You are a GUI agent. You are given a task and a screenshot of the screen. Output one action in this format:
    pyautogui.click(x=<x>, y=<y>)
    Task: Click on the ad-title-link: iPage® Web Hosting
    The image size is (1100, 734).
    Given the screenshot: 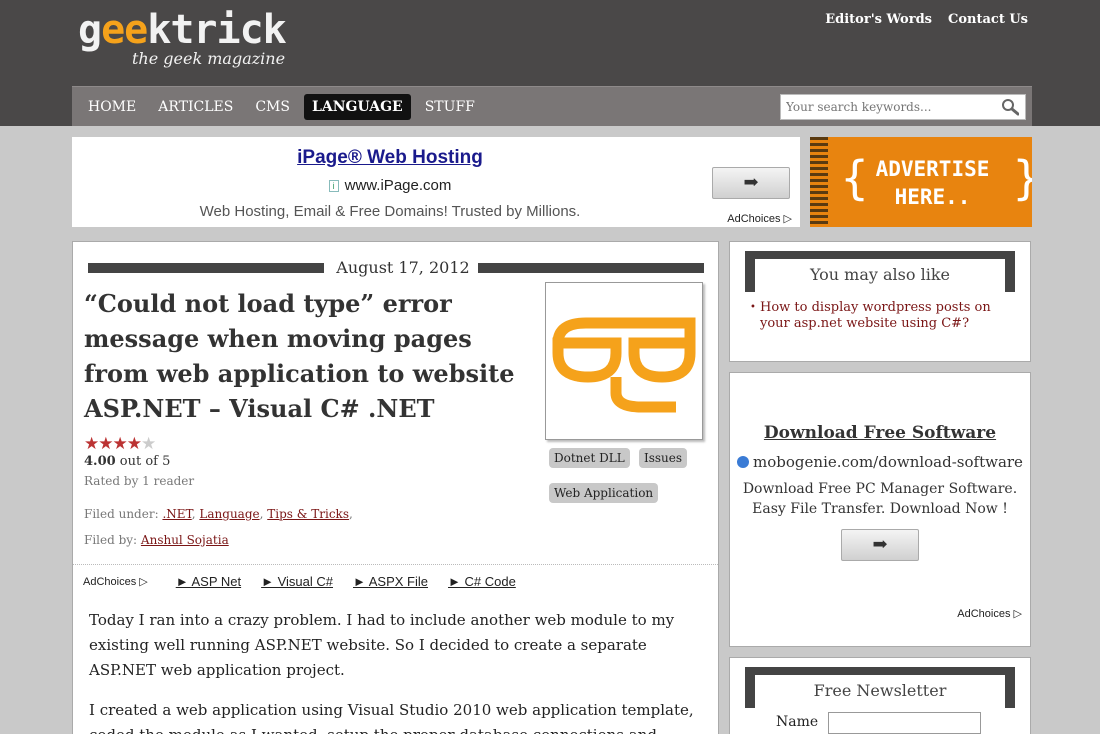 What is the action you would take?
    pyautogui.click(x=390, y=158)
    